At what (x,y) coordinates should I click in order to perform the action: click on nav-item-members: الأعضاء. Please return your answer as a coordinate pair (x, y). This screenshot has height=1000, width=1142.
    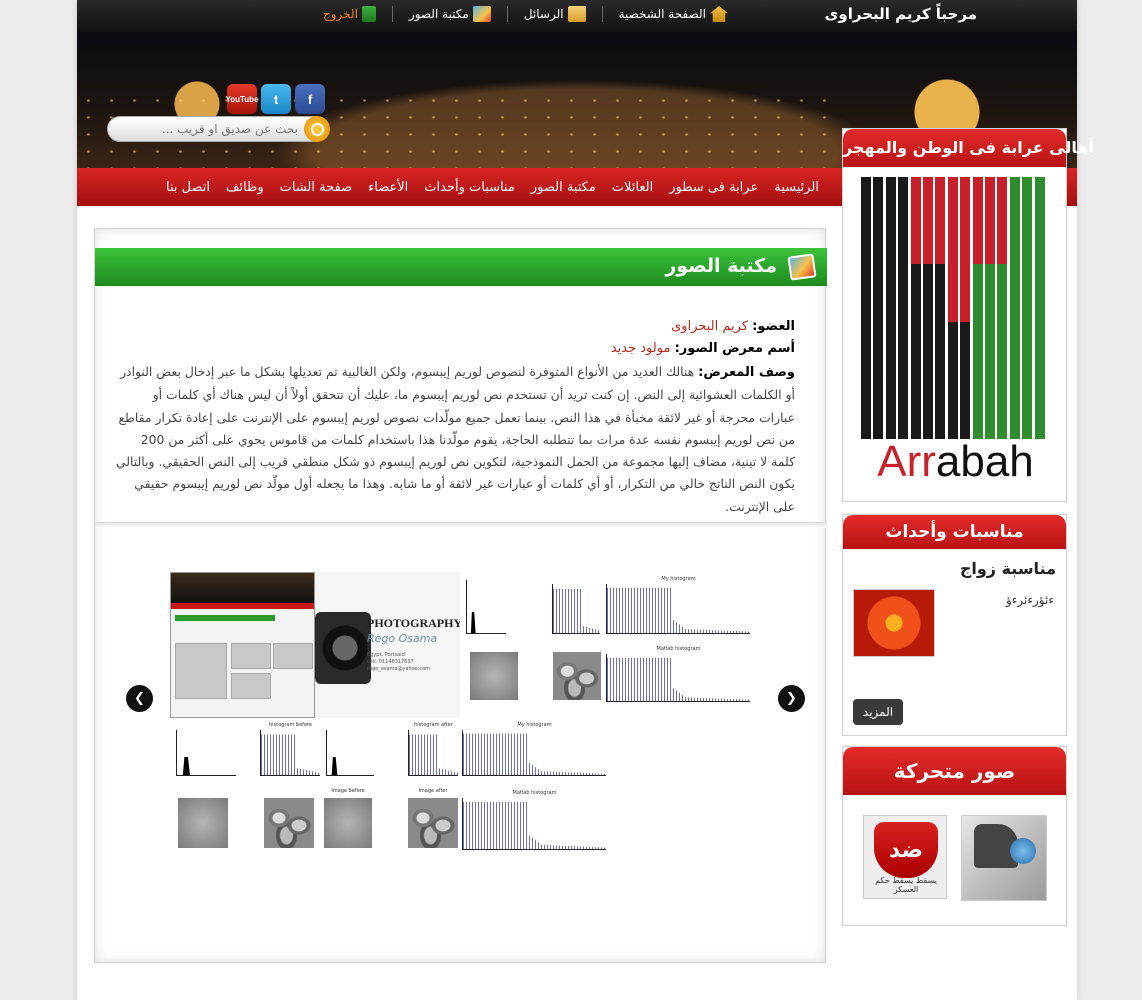
    Looking at the image, I should click on (388, 187).